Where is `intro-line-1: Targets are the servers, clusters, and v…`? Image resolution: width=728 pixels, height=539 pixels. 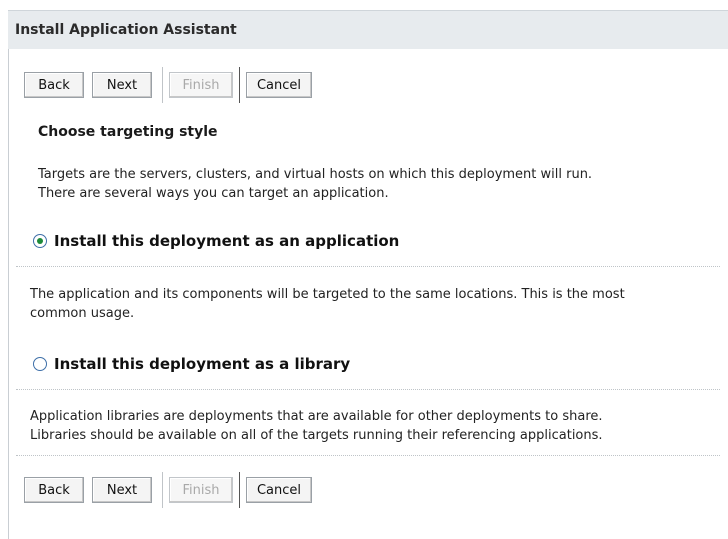 intro-line-1: Targets are the servers, clusters, and v… is located at coordinates (315, 174).